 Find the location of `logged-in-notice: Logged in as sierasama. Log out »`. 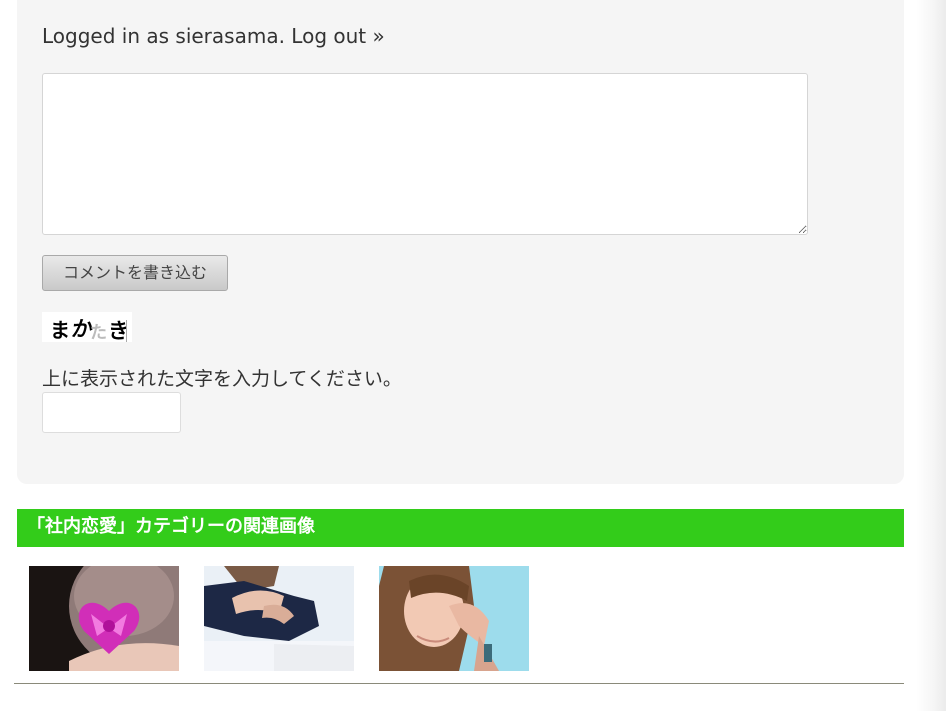

logged-in-notice: Logged in as sierasama. Log out » is located at coordinates (213, 36).